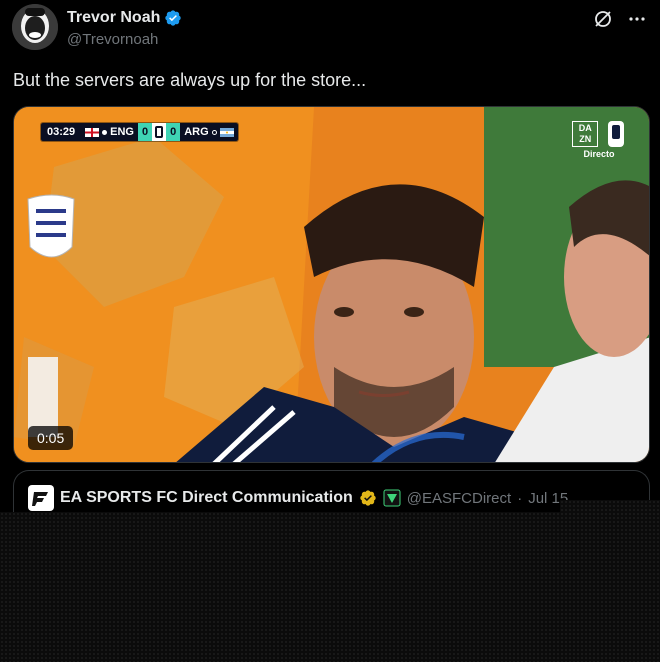  What do you see at coordinates (113, 18) in the screenshot?
I see `author-display-name: Trevor Noah` at bounding box center [113, 18].